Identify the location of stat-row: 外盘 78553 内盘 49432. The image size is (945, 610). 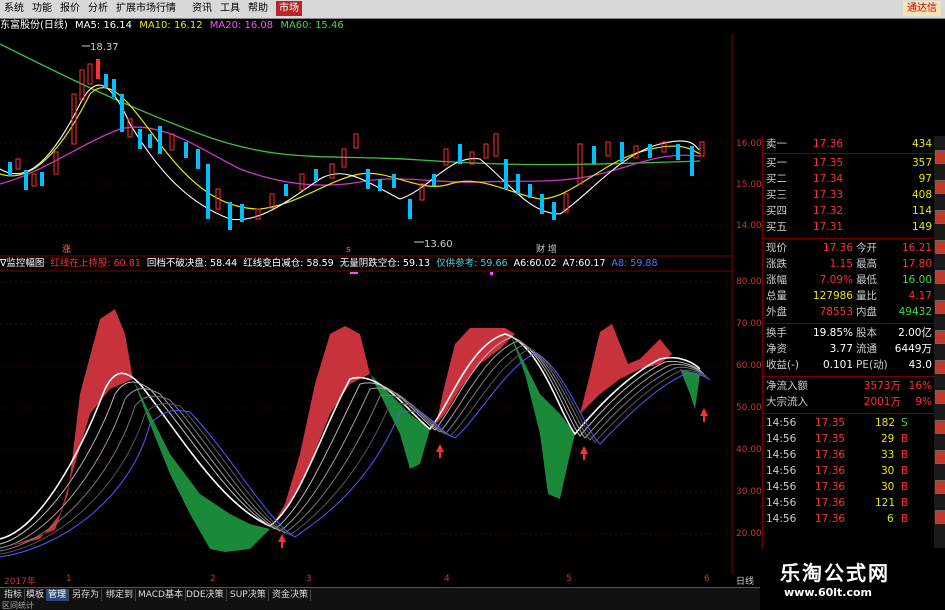
(849, 312).